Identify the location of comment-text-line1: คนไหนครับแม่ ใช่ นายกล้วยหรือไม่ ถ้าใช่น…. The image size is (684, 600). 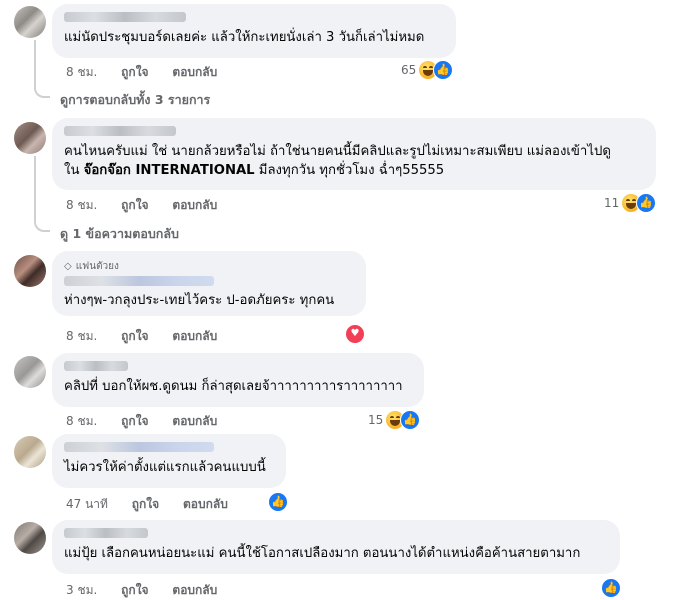
(337, 151).